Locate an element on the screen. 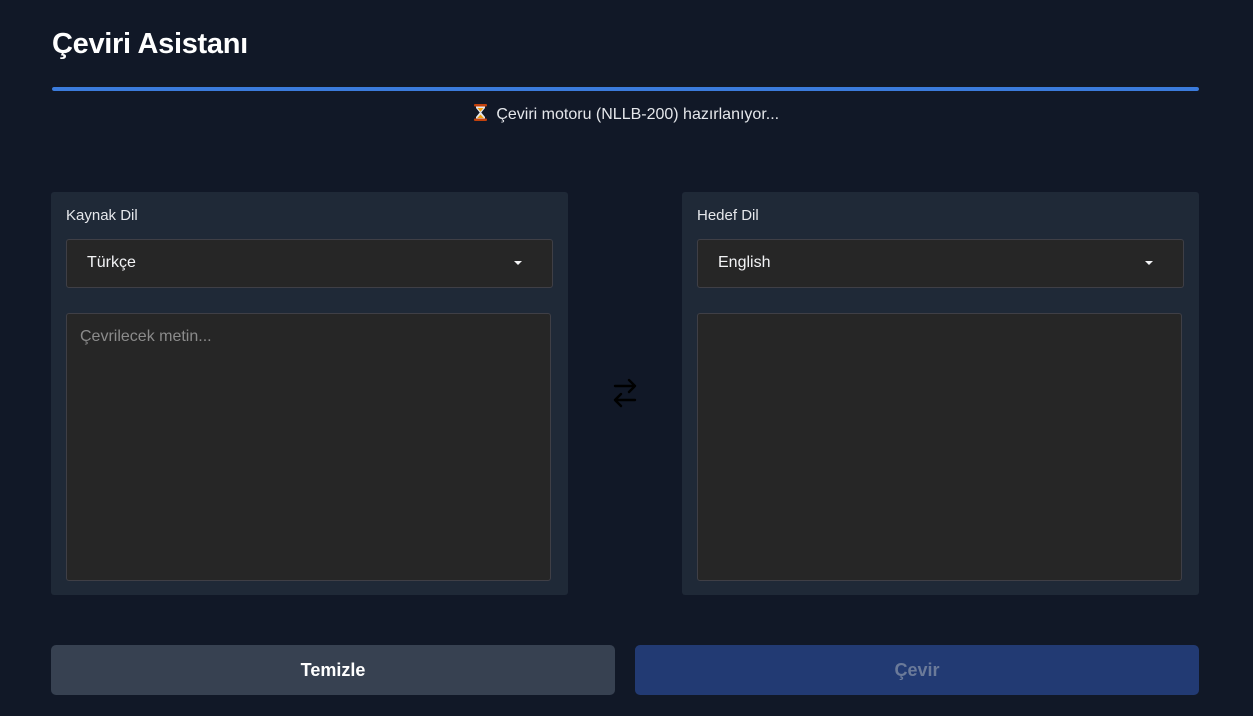  swap-arrows-icon is located at coordinates (625, 393).